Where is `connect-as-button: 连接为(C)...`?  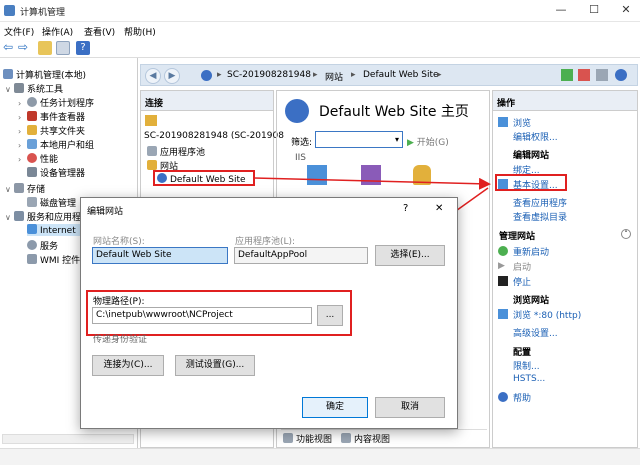
connect-as-button: 连接为(C)... is located at coordinates (128, 365).